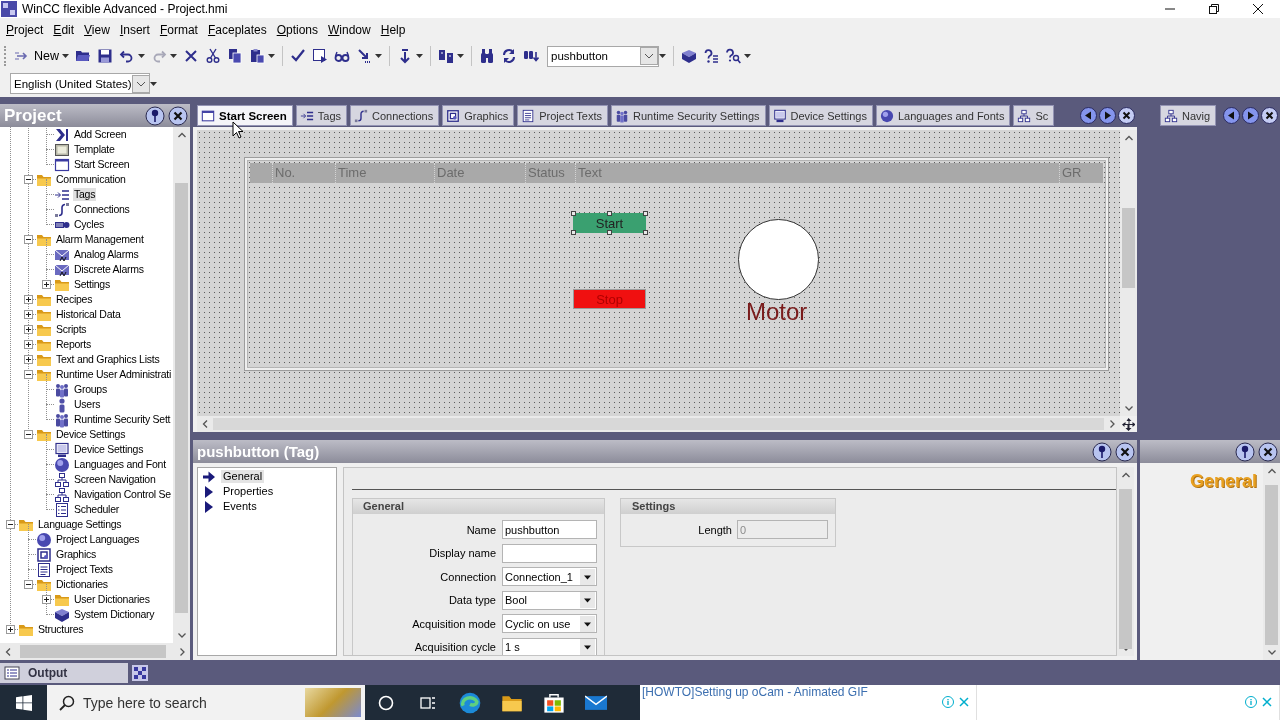 The image size is (1280, 720). I want to click on tree-item: Add Screen, so click(100, 134).